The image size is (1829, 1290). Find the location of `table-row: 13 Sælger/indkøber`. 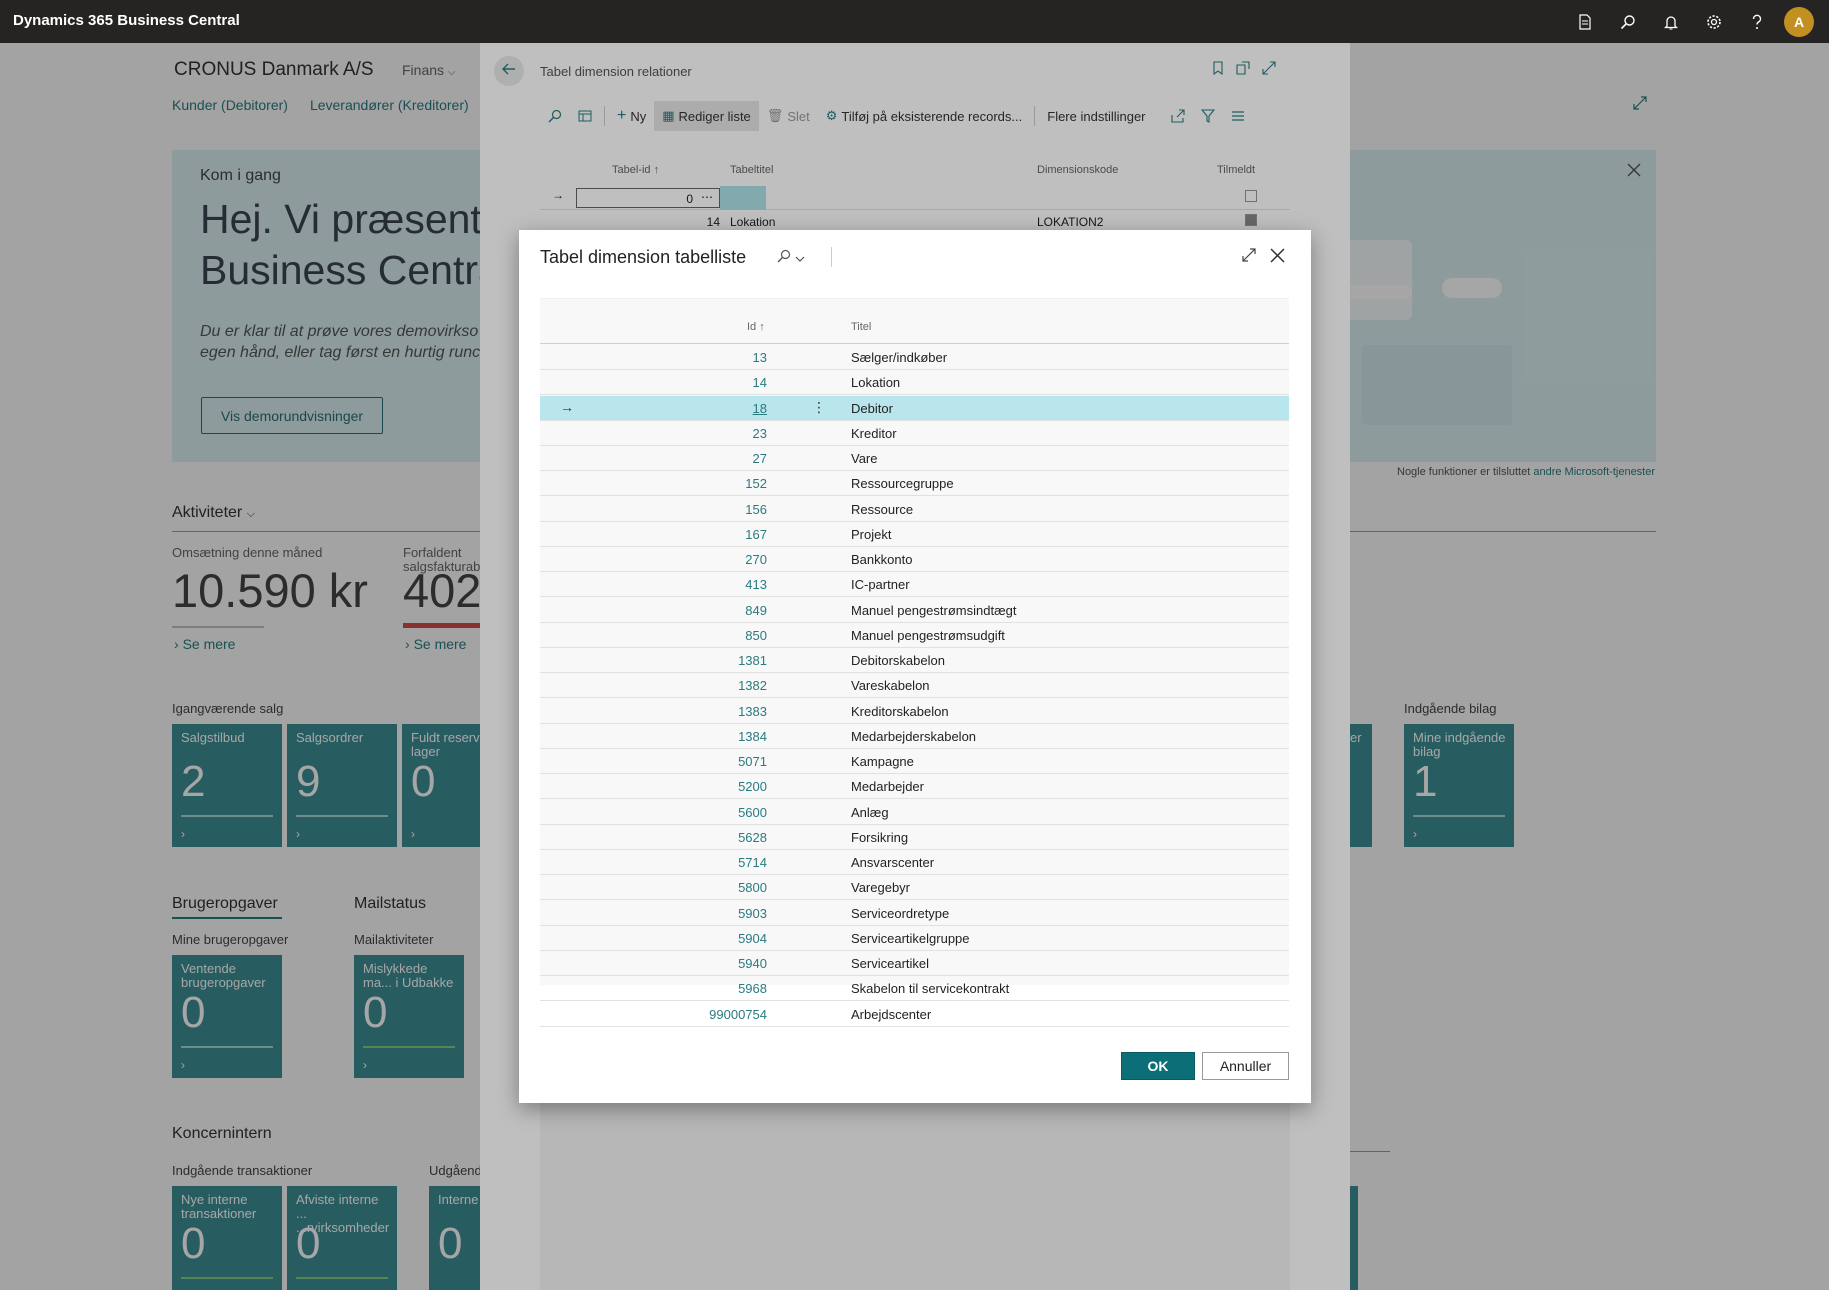

table-row: 13 Sælger/indkøber is located at coordinates (914, 357).